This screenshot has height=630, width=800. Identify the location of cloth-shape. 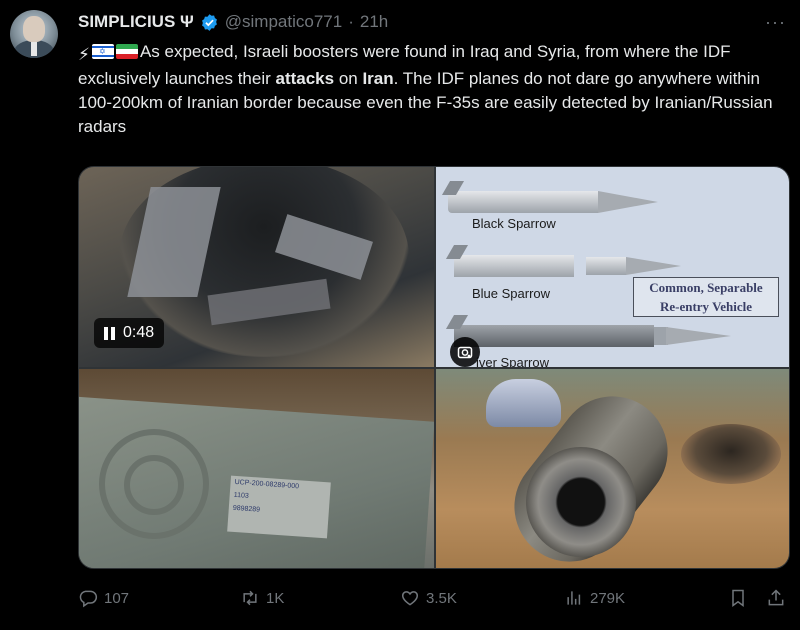
(523, 403).